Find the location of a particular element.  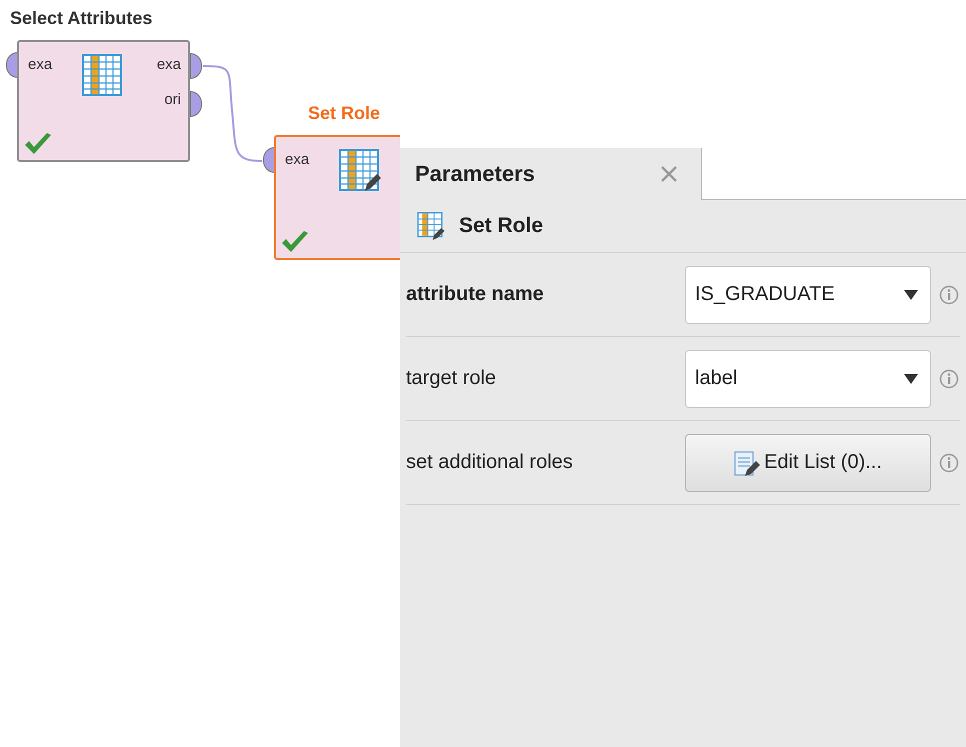

parameter-label: target role is located at coordinates (452, 378).